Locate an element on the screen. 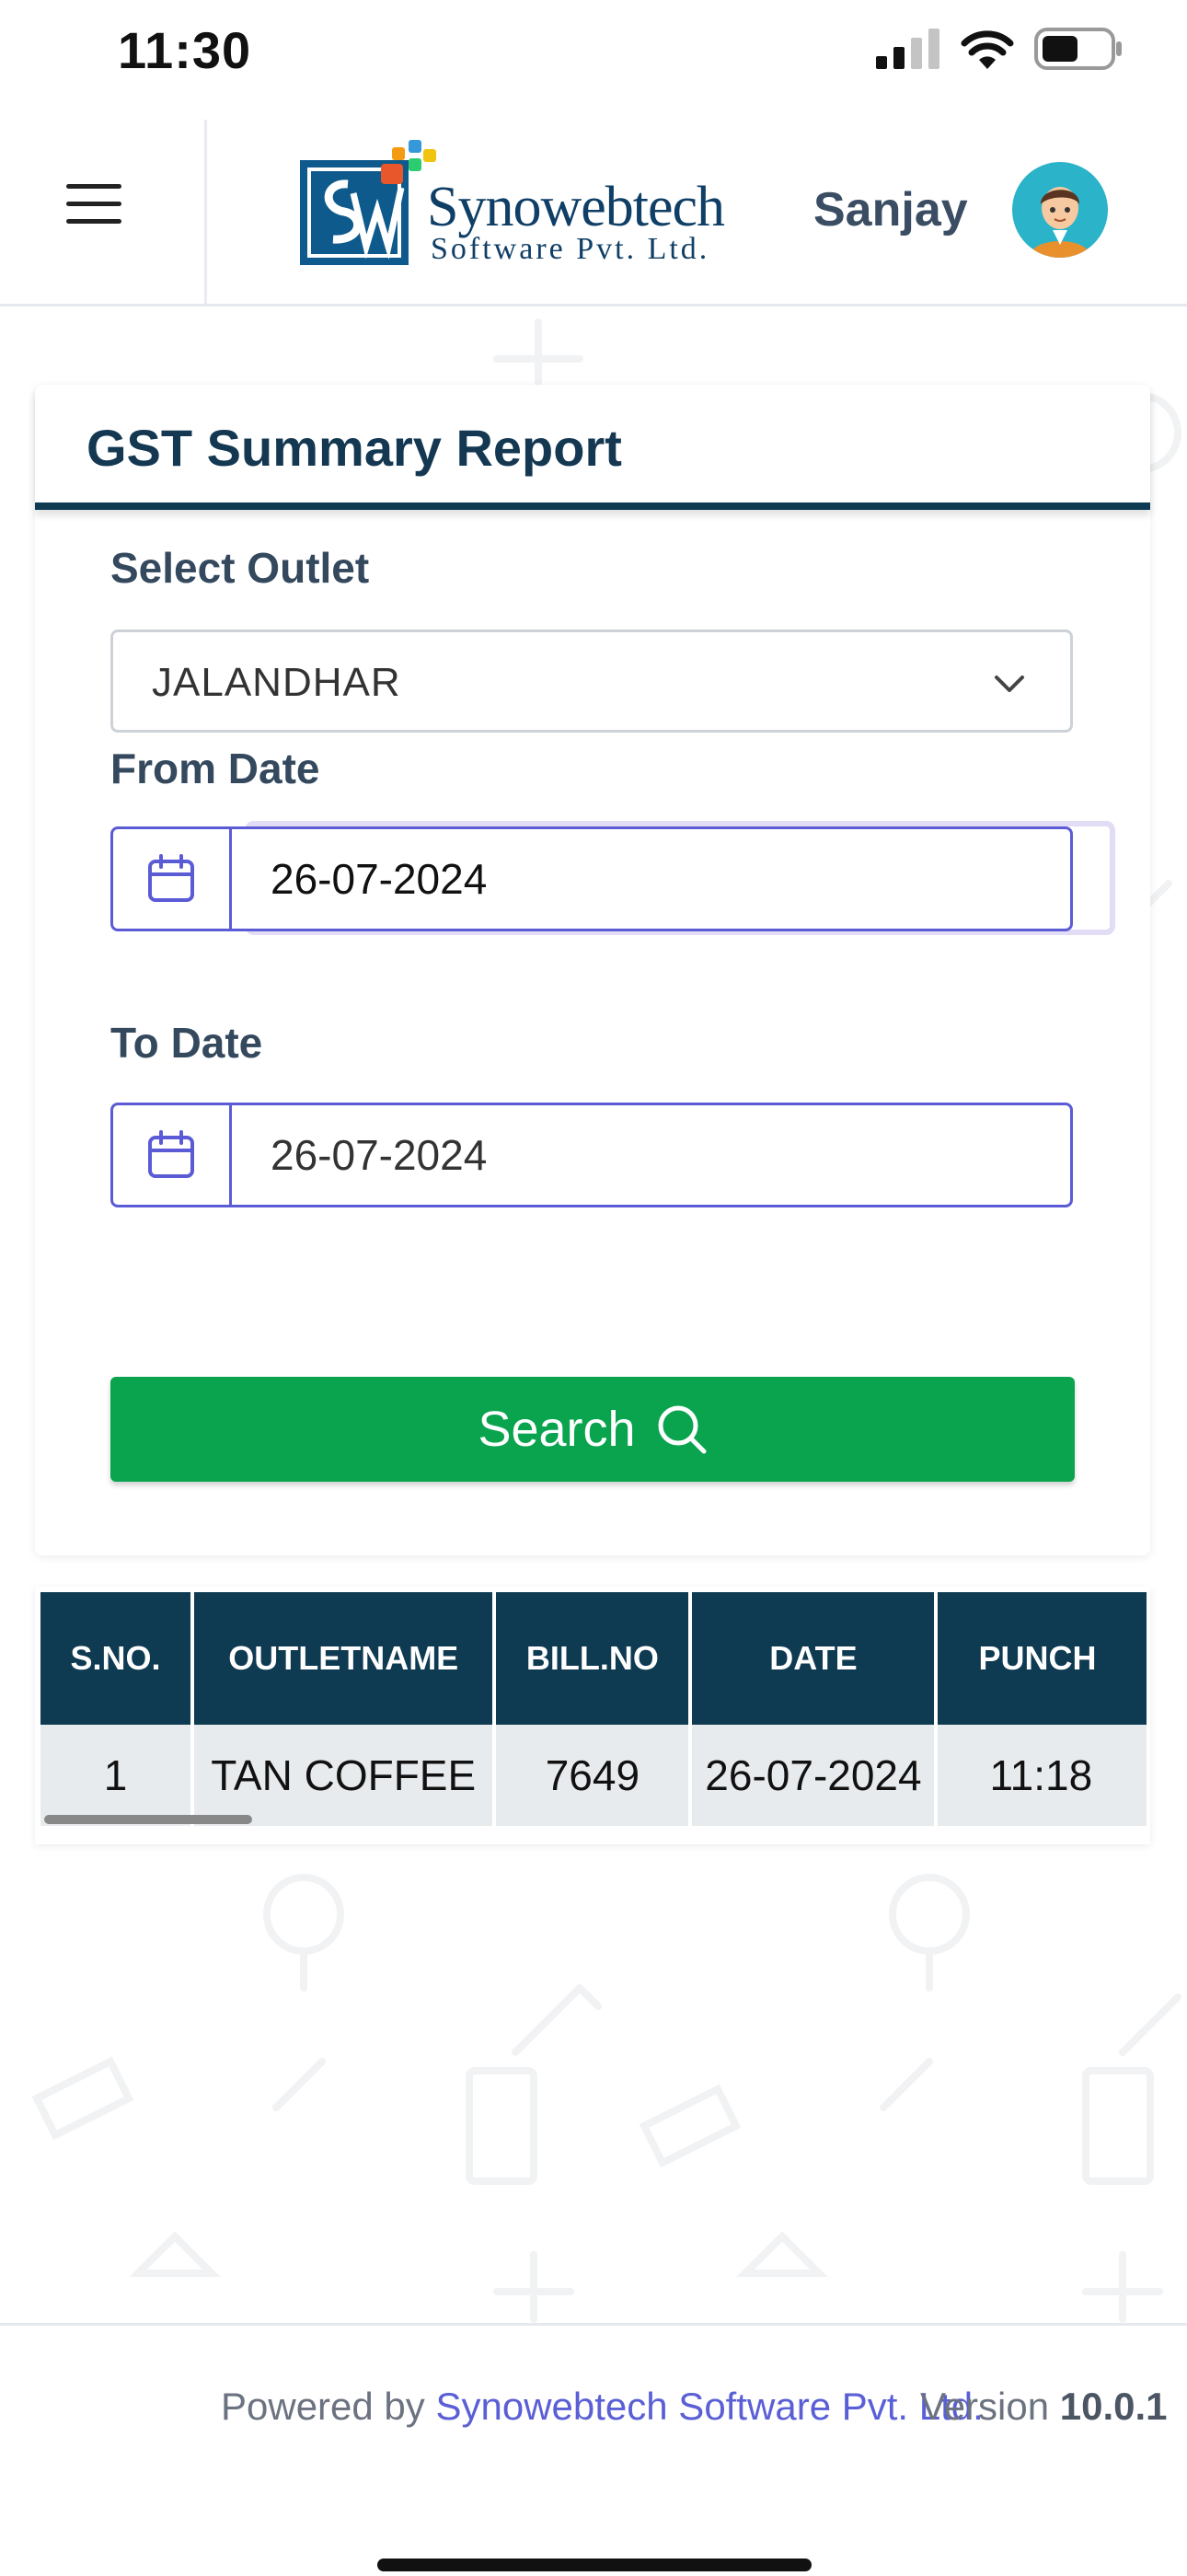 The width and height of the screenshot is (1187, 2576). logo-name: Synowebtech is located at coordinates (576, 207).